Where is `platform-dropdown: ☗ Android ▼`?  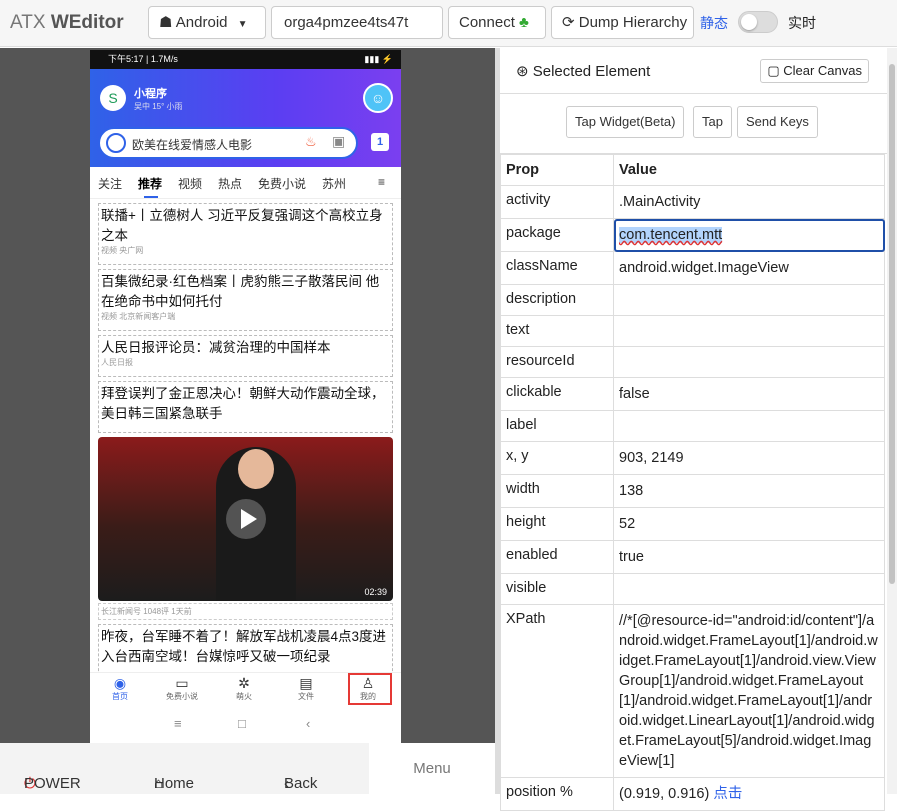
platform-dropdown: ☗ Android ▼ is located at coordinates (207, 22).